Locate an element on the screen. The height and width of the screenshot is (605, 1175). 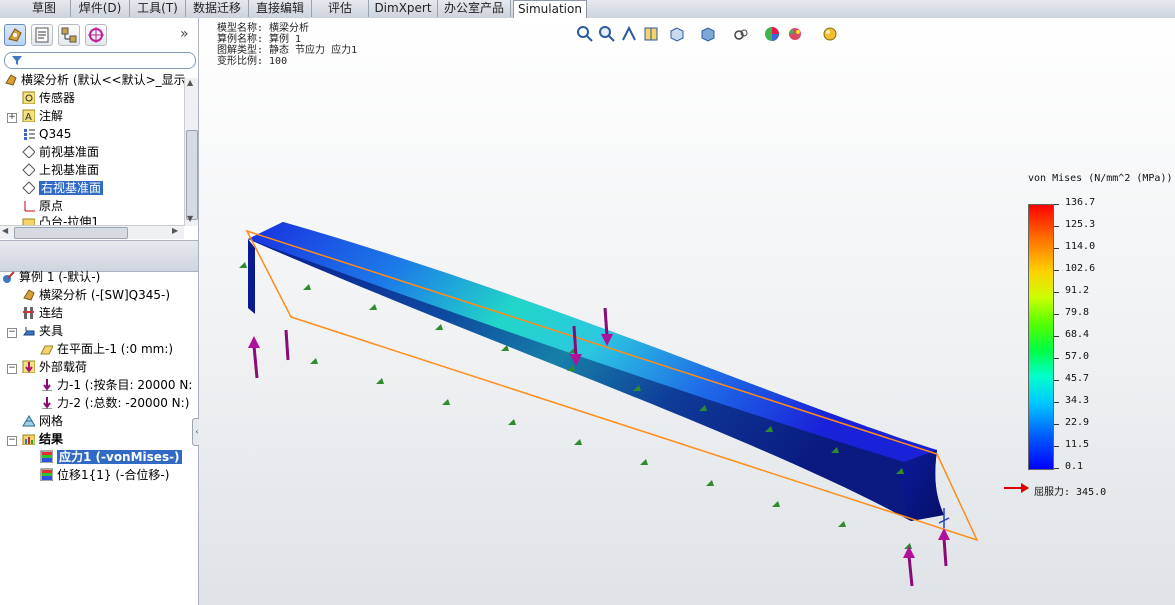
study-item-stress-plot: 应力1 (-vonMises-) is located at coordinates (111, 457).